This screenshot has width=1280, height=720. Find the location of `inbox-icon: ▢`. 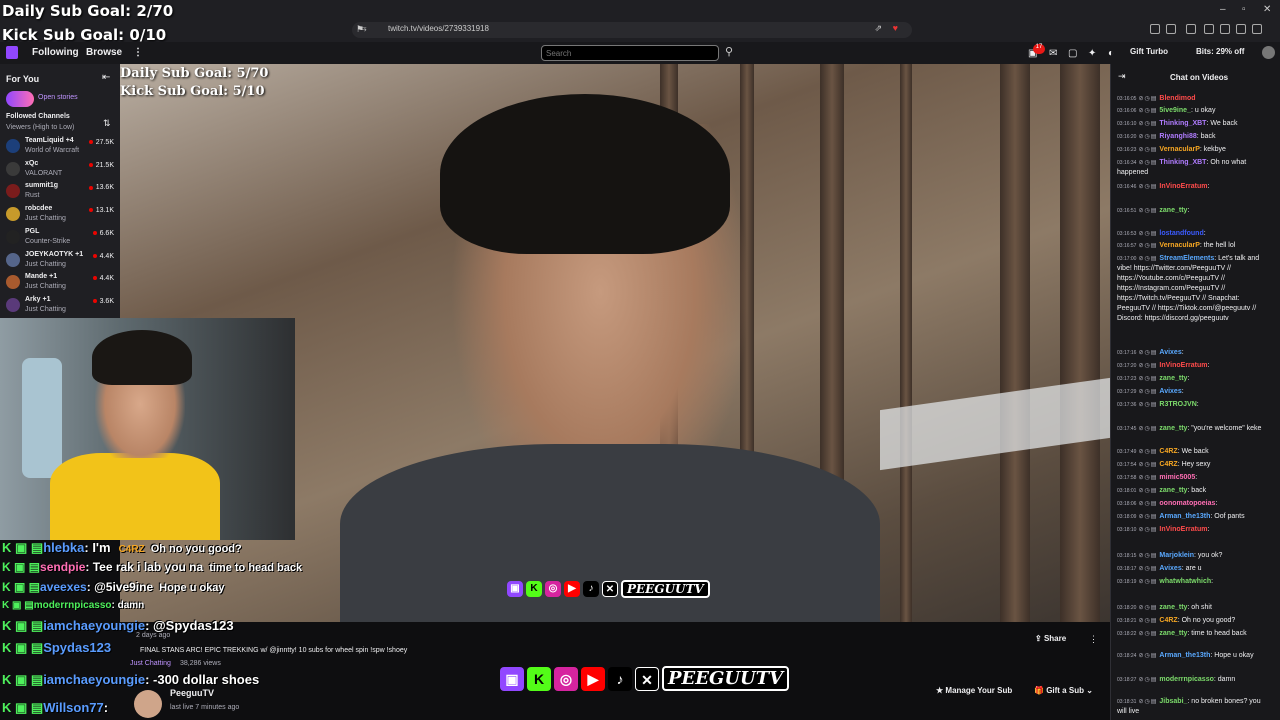

inbox-icon: ▢ is located at coordinates (1072, 53).